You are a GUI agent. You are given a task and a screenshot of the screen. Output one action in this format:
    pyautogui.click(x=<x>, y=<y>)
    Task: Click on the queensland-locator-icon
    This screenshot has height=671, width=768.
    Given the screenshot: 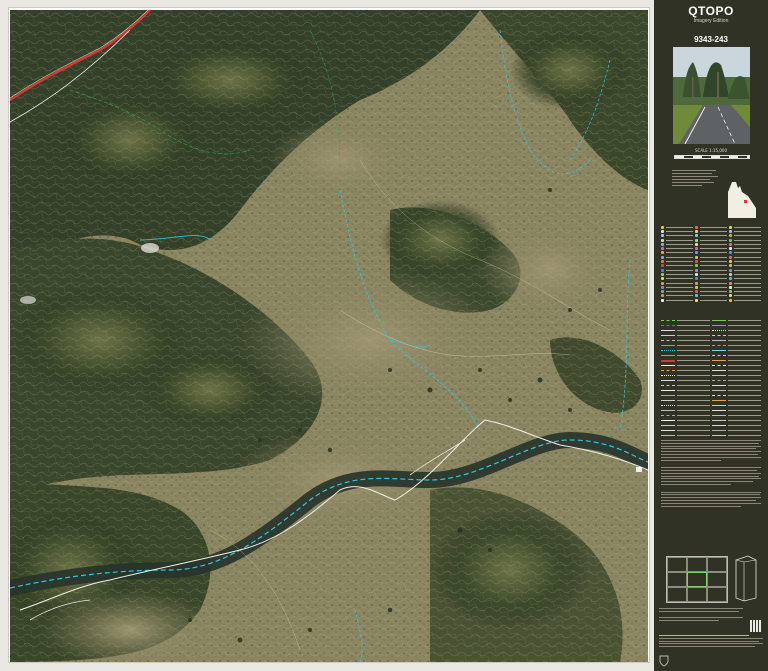 What is the action you would take?
    pyautogui.click(x=742, y=200)
    